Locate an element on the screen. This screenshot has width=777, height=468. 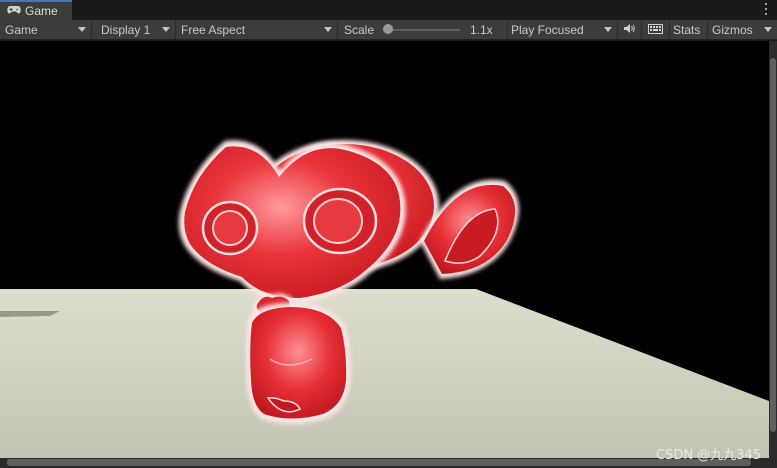
display-dropdown: Display 1 is located at coordinates (134, 29).